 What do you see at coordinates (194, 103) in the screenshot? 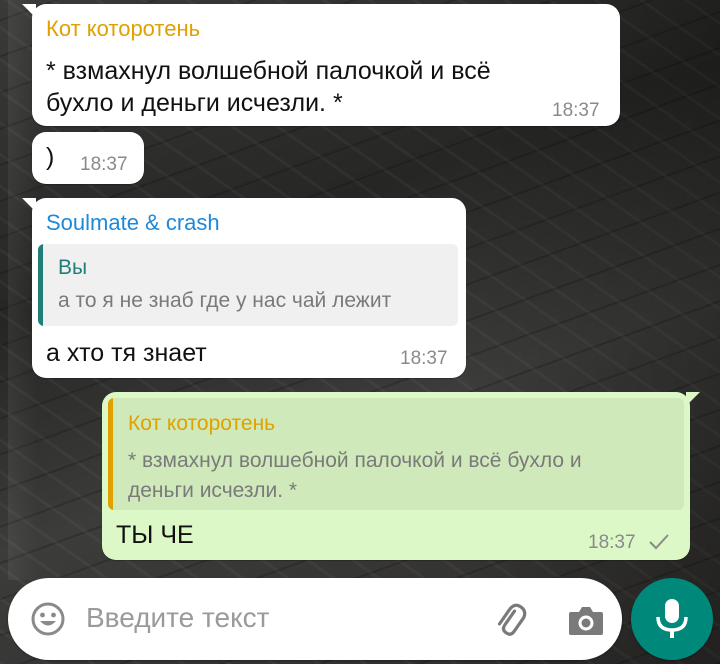
I see `message-text-line: бухло и деньги исчезли. *` at bounding box center [194, 103].